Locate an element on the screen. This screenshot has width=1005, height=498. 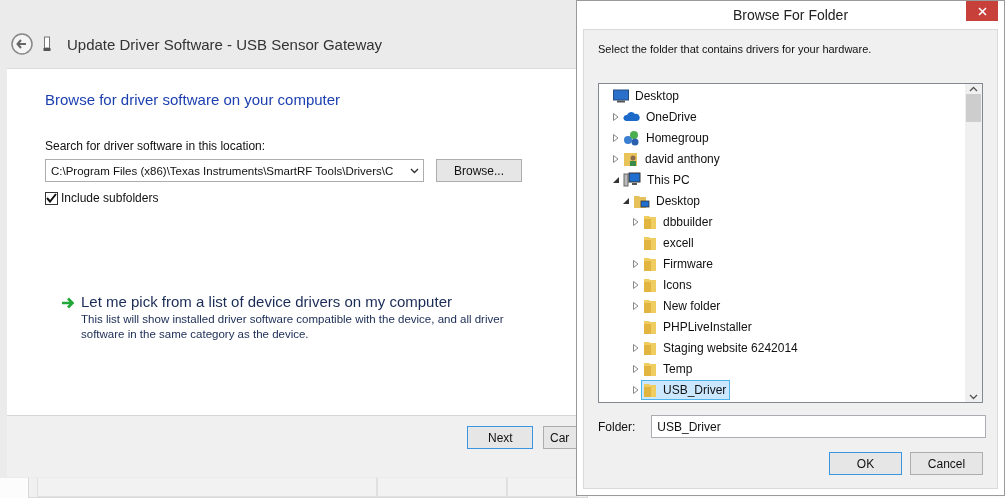
location-combo-box: C:\Program Files (x86)\Texas Instruments\SmartRF Tools\Drivers\C is located at coordinates (234, 170).